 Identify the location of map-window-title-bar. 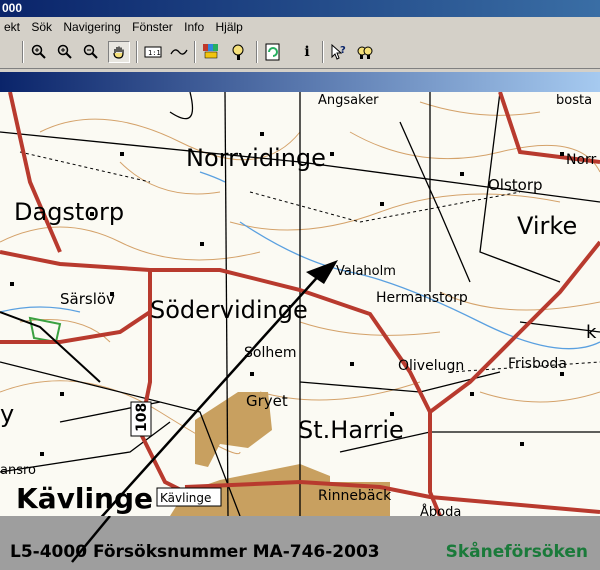
(300, 82).